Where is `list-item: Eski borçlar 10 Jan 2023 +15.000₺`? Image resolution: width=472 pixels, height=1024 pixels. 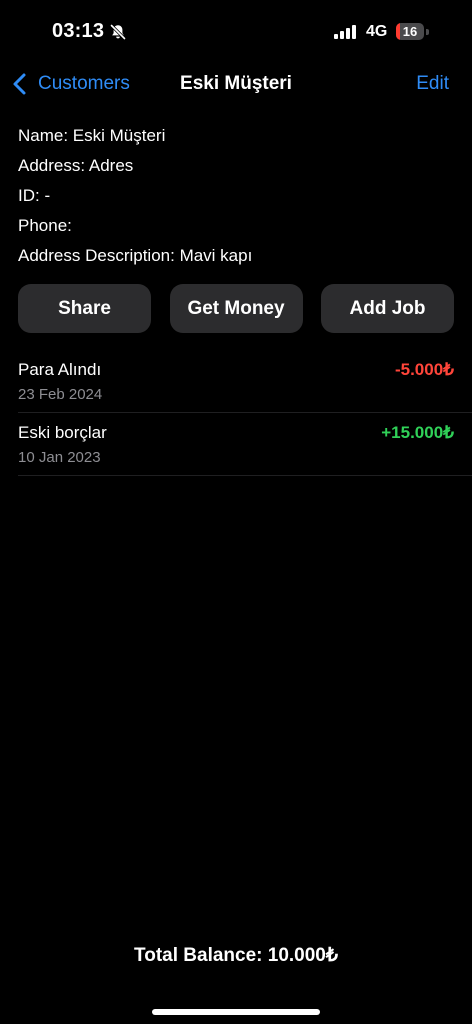
list-item: Eski borçlar 10 Jan 2023 +15.000₺ is located at coordinates (245, 444).